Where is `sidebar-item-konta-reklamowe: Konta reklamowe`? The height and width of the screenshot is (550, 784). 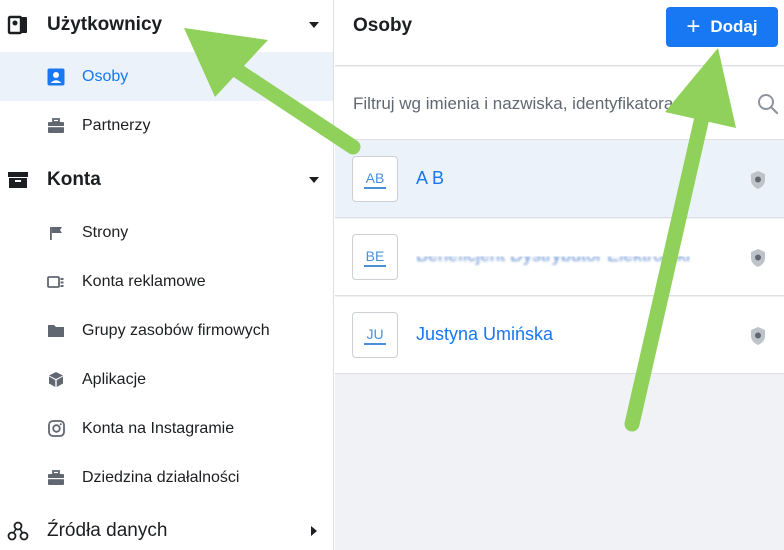
sidebar-item-konta-reklamowe: Konta reklamowe is located at coordinates (166, 281).